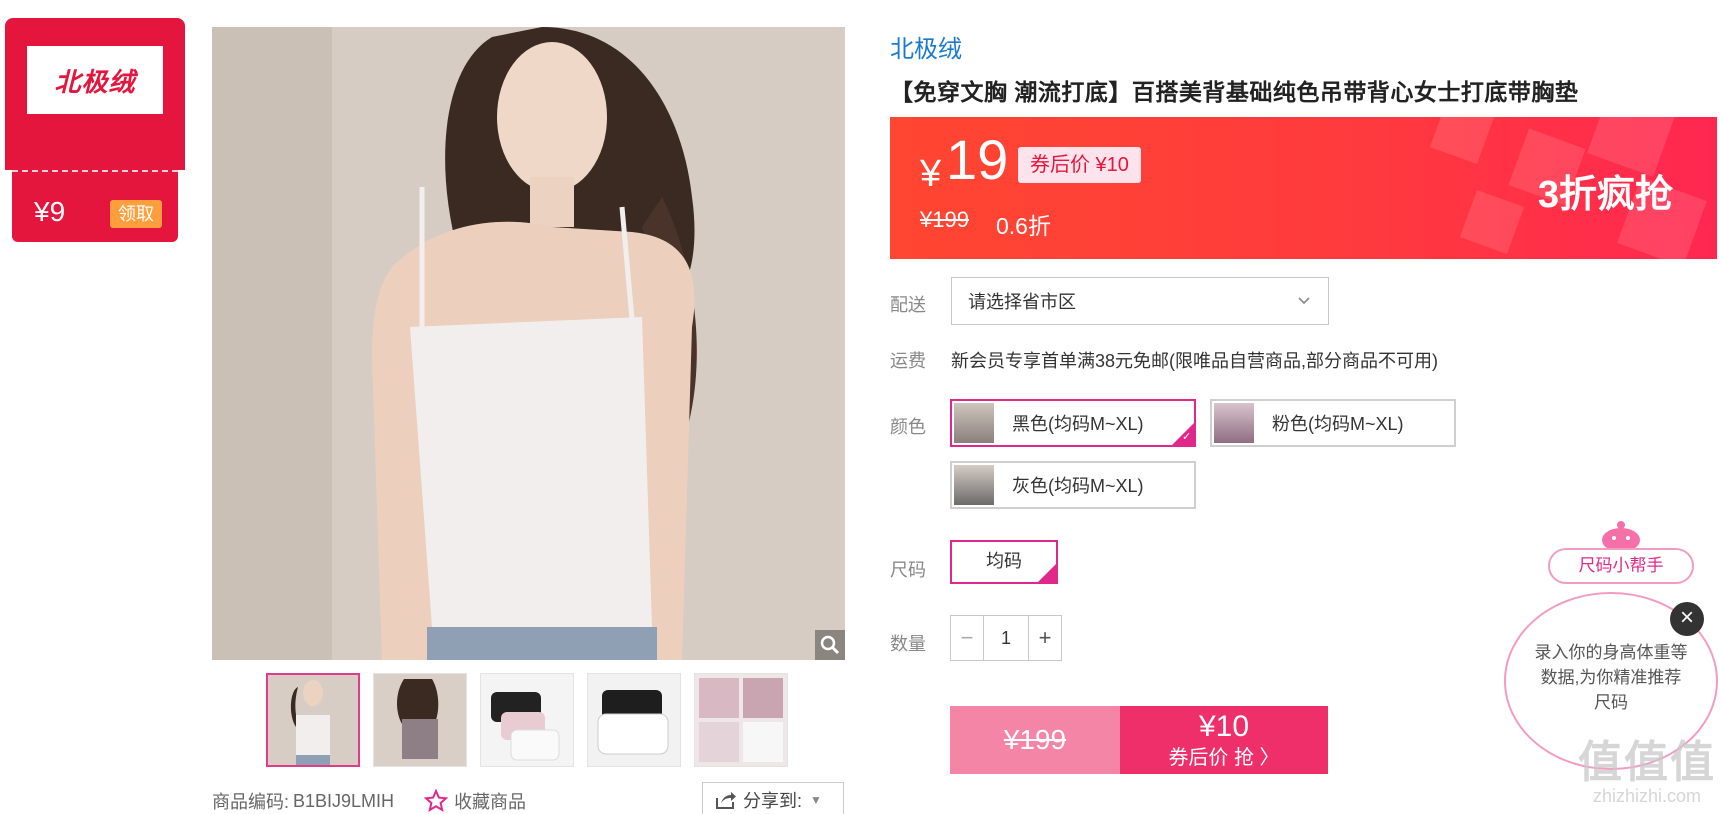 This screenshot has width=1721, height=814. What do you see at coordinates (1647, 796) in the screenshot?
I see `watermark-domain: zhizhizhi.com` at bounding box center [1647, 796].